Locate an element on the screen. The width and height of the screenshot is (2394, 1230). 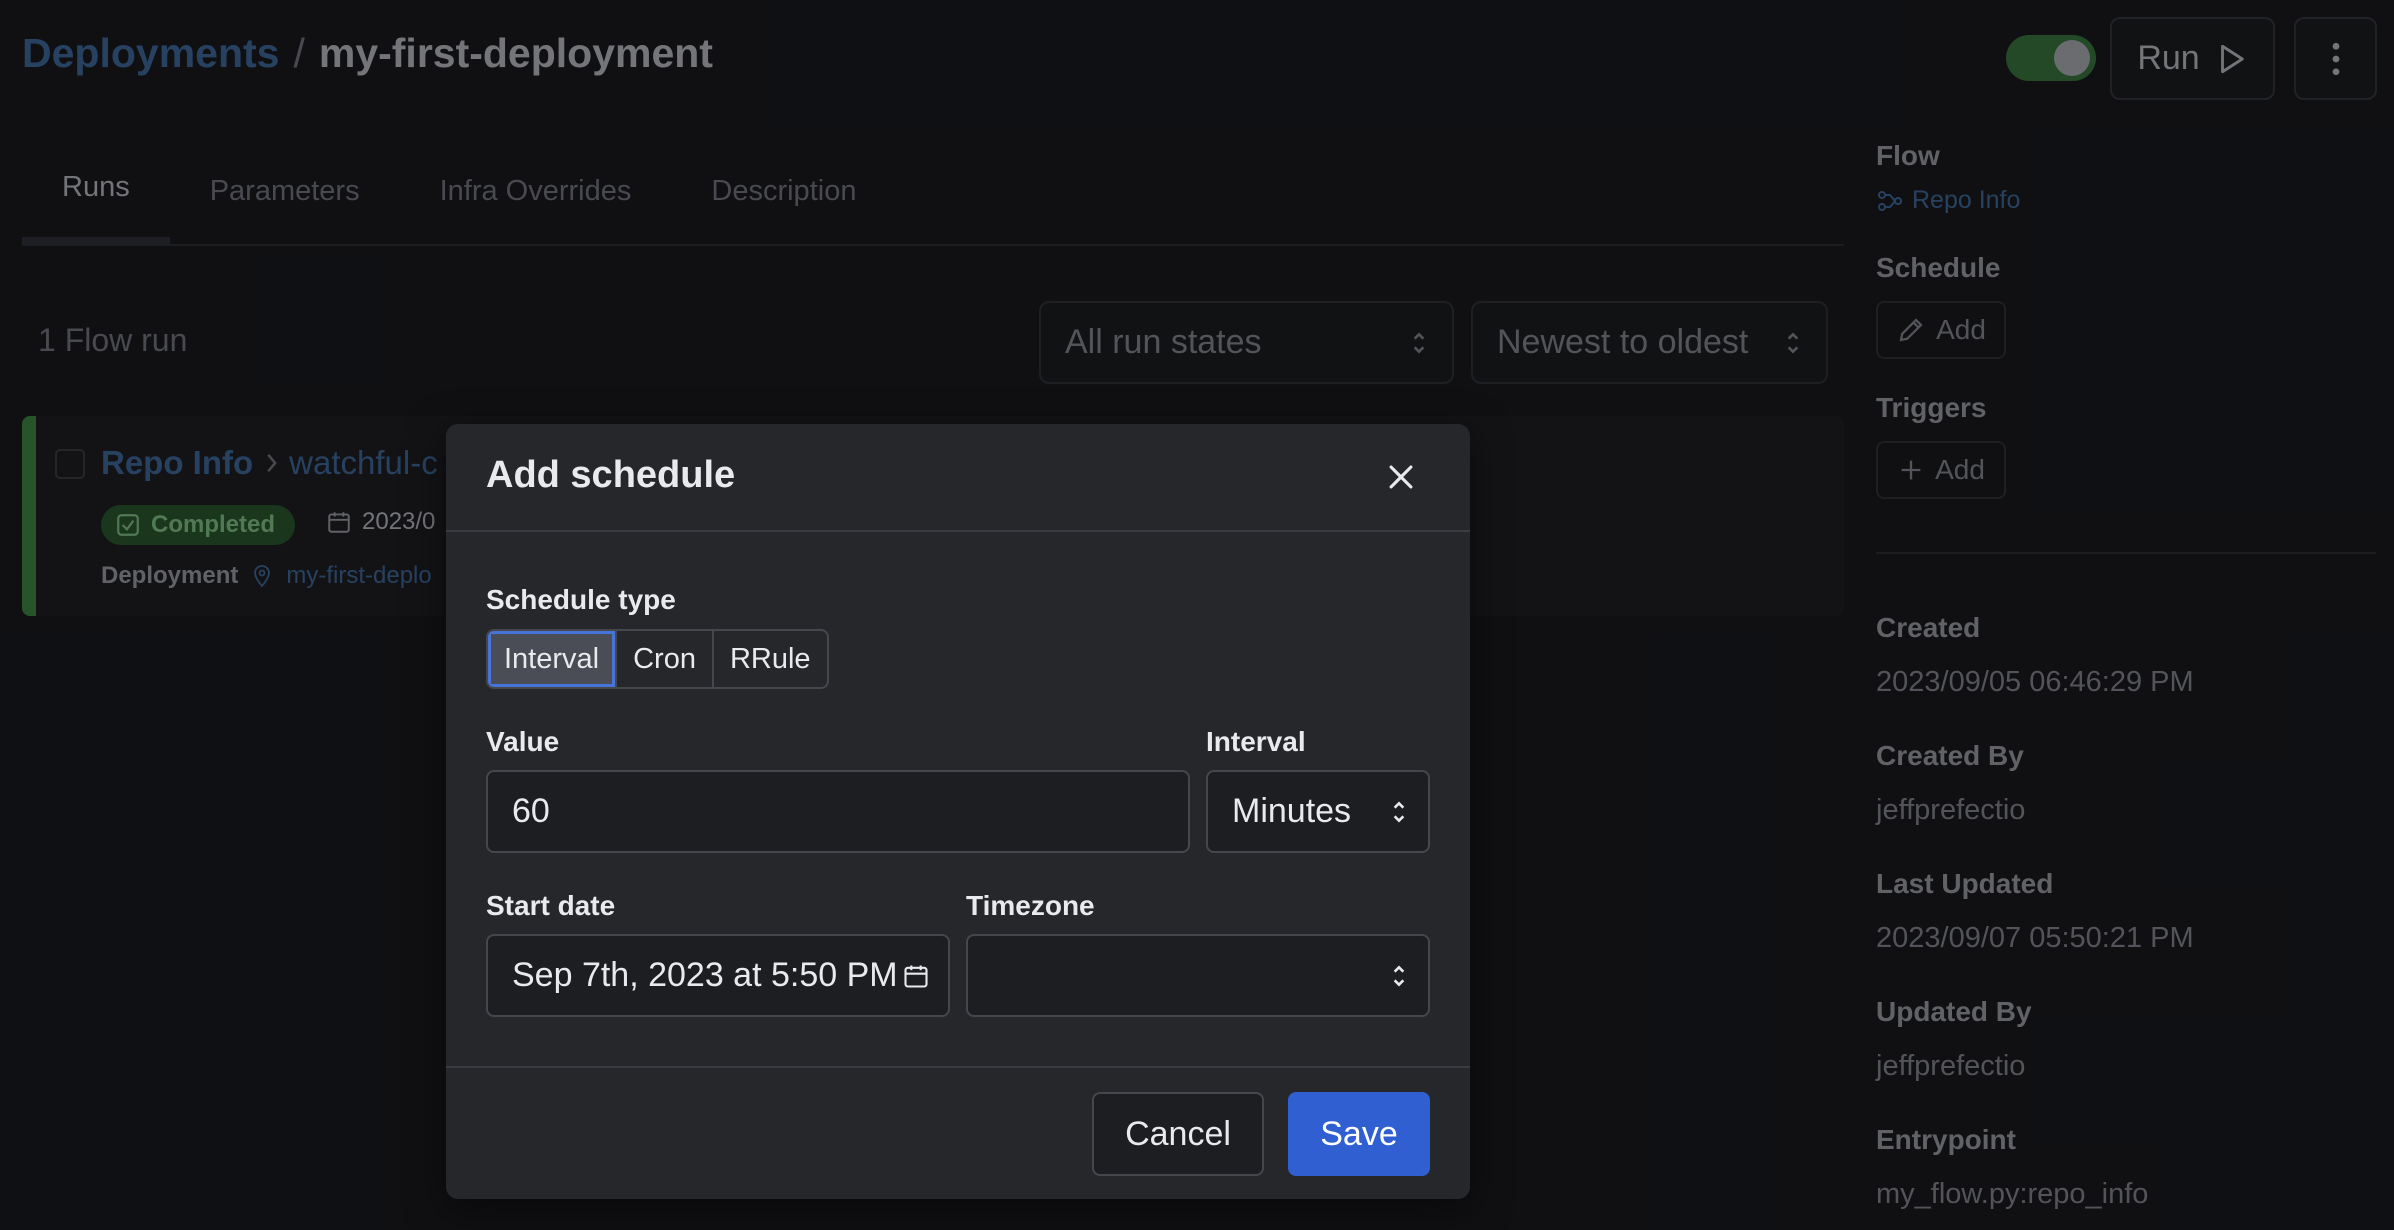
schedule-type-cron: Cron is located at coordinates (665, 659).